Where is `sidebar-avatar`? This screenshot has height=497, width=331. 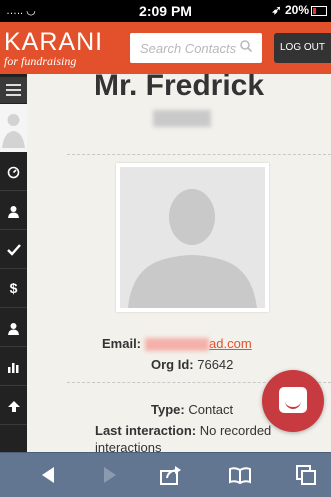 sidebar-avatar is located at coordinates (13, 128).